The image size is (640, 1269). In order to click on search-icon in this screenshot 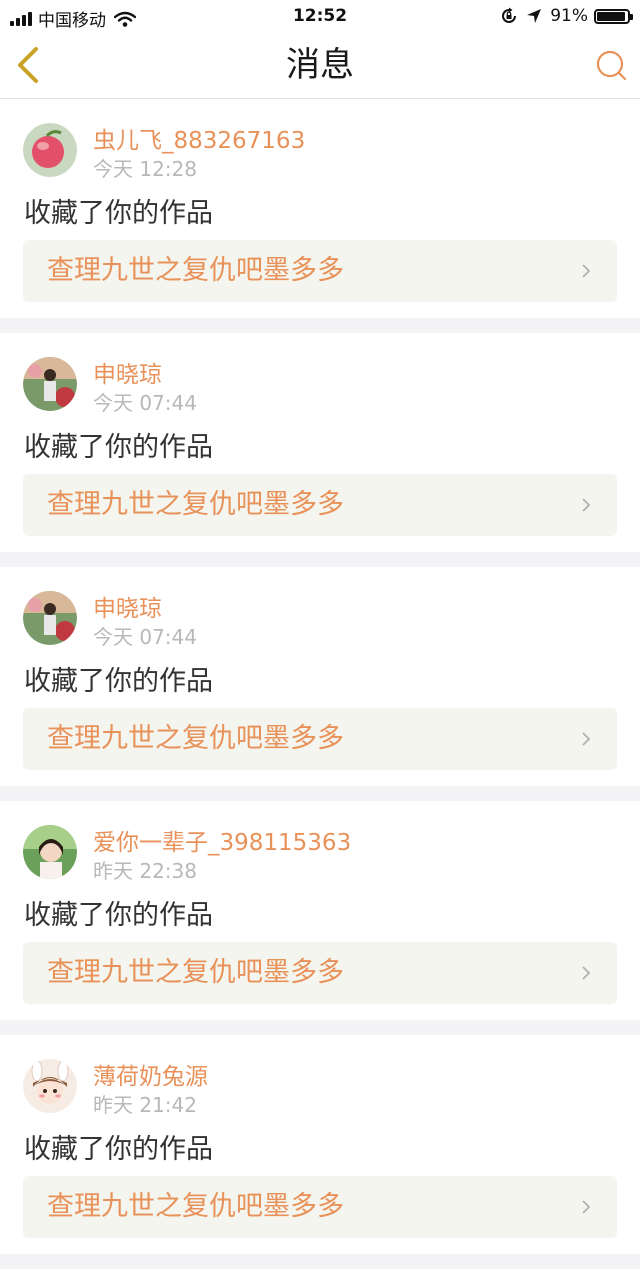, I will do `click(611, 65)`.